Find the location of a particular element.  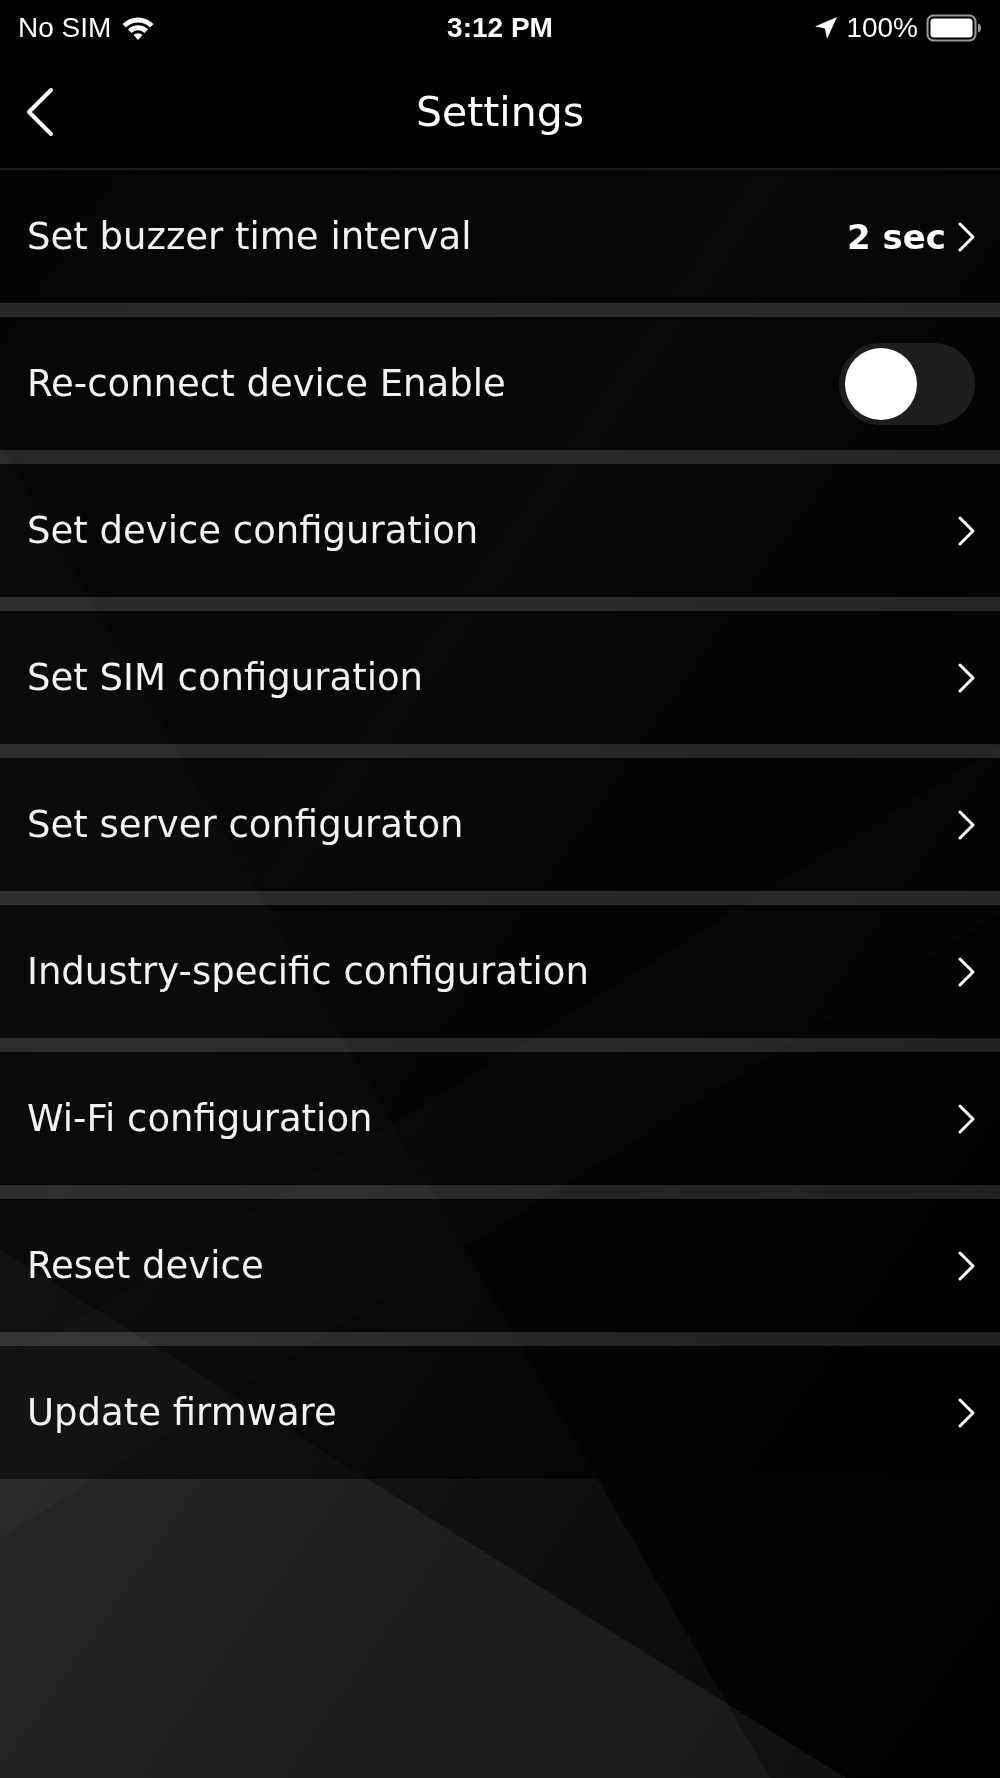

carrier-text: No SIM is located at coordinates (65, 28).